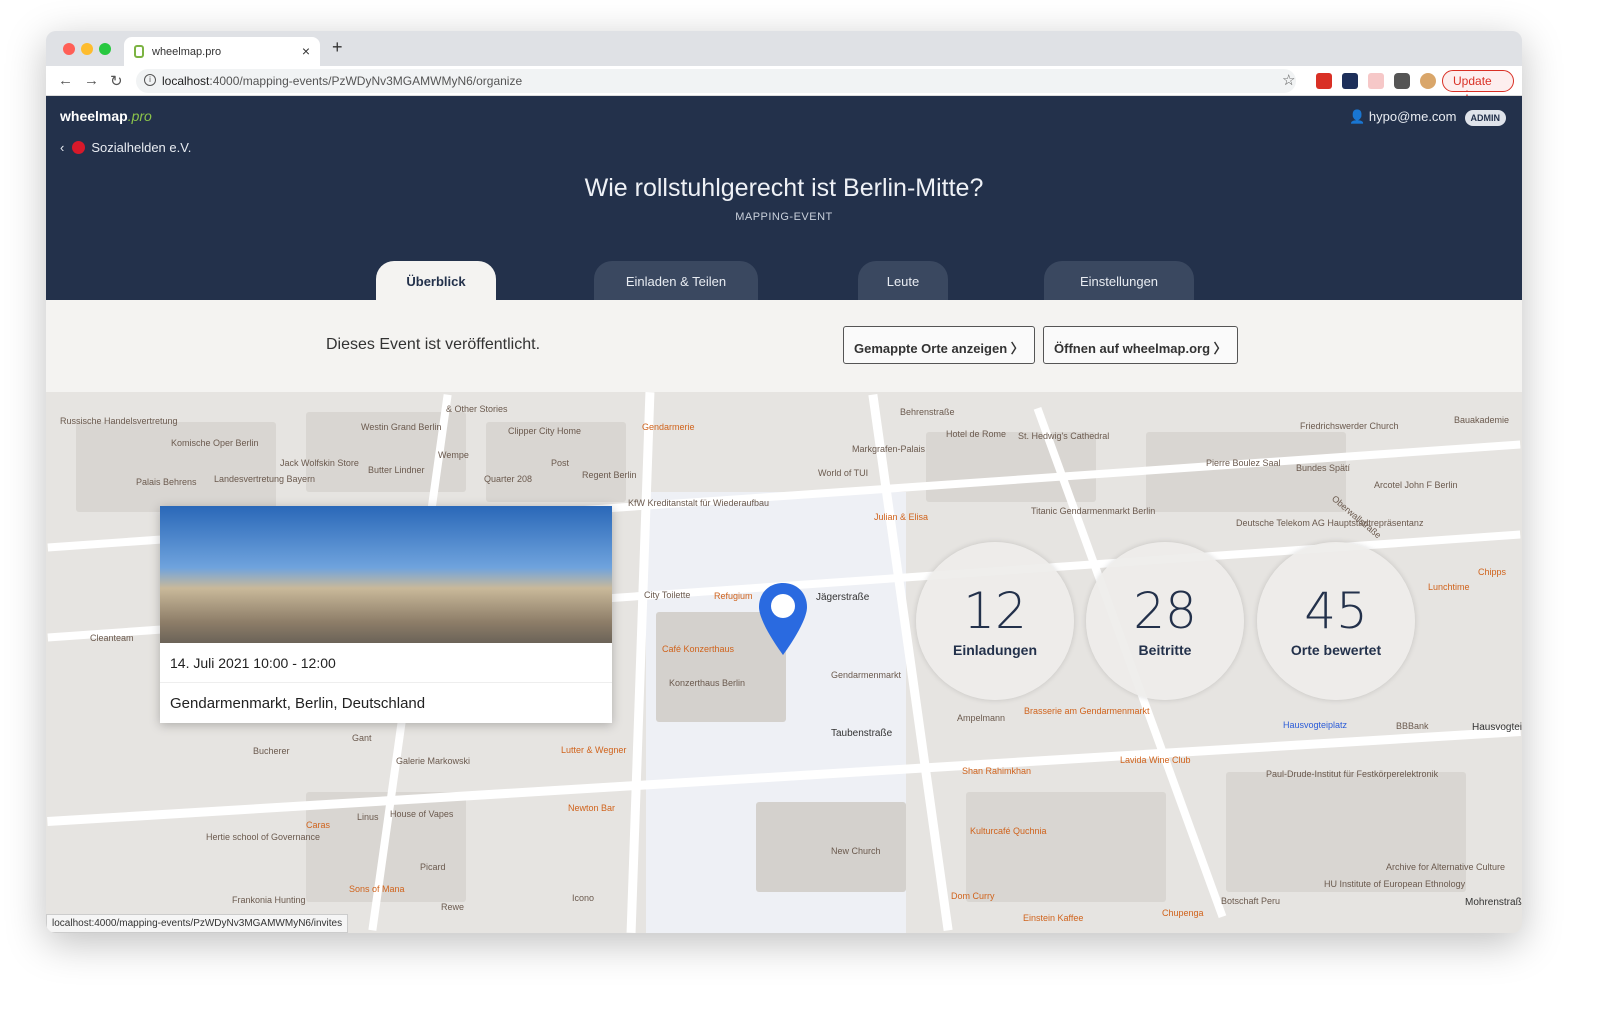 This screenshot has height=1014, width=1600. What do you see at coordinates (433, 867) in the screenshot?
I see `map-label: Picard` at bounding box center [433, 867].